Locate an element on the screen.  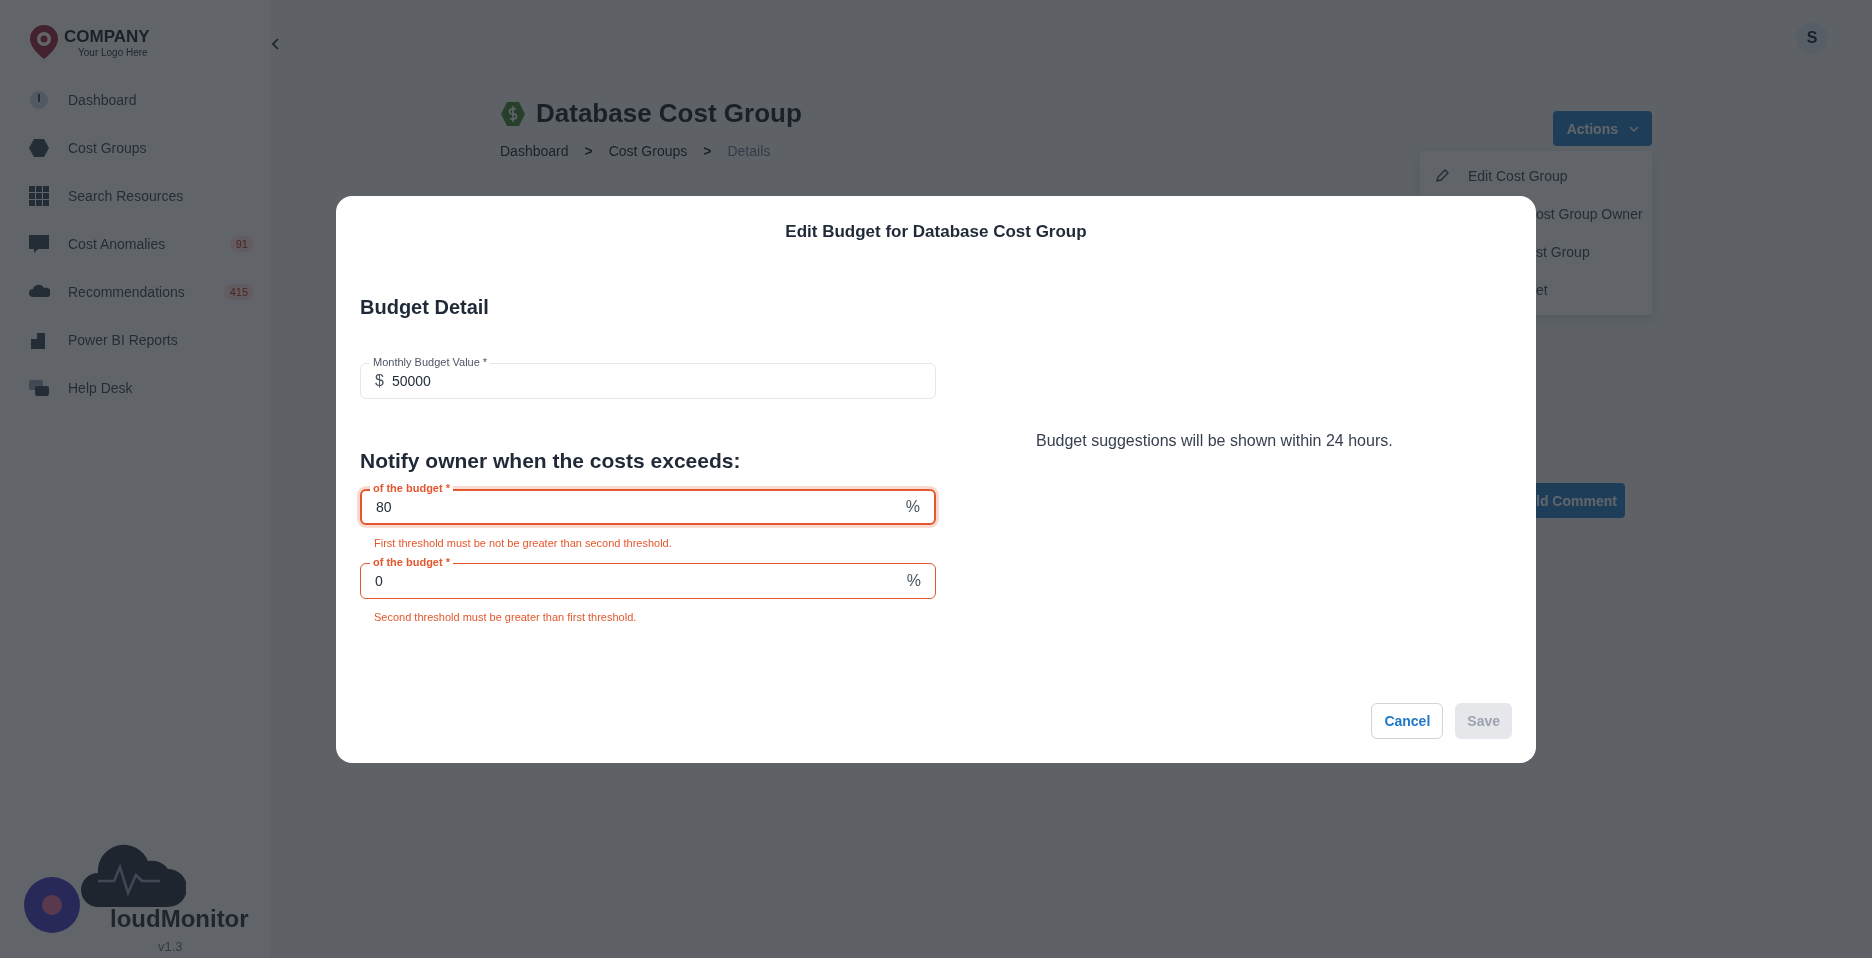
product-name: loudMonitor is located at coordinates (179, 919).